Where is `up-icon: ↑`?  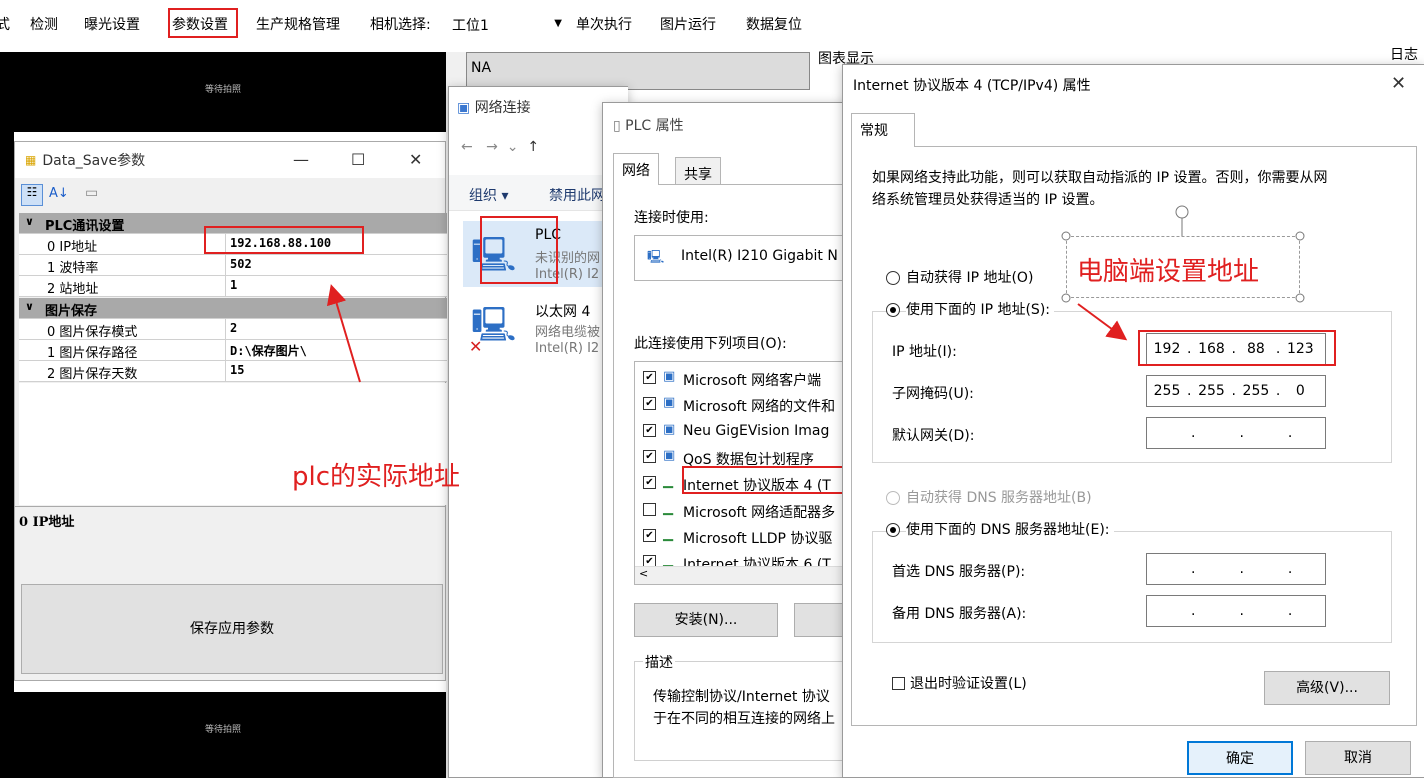
up-icon: ↑ is located at coordinates (533, 147).